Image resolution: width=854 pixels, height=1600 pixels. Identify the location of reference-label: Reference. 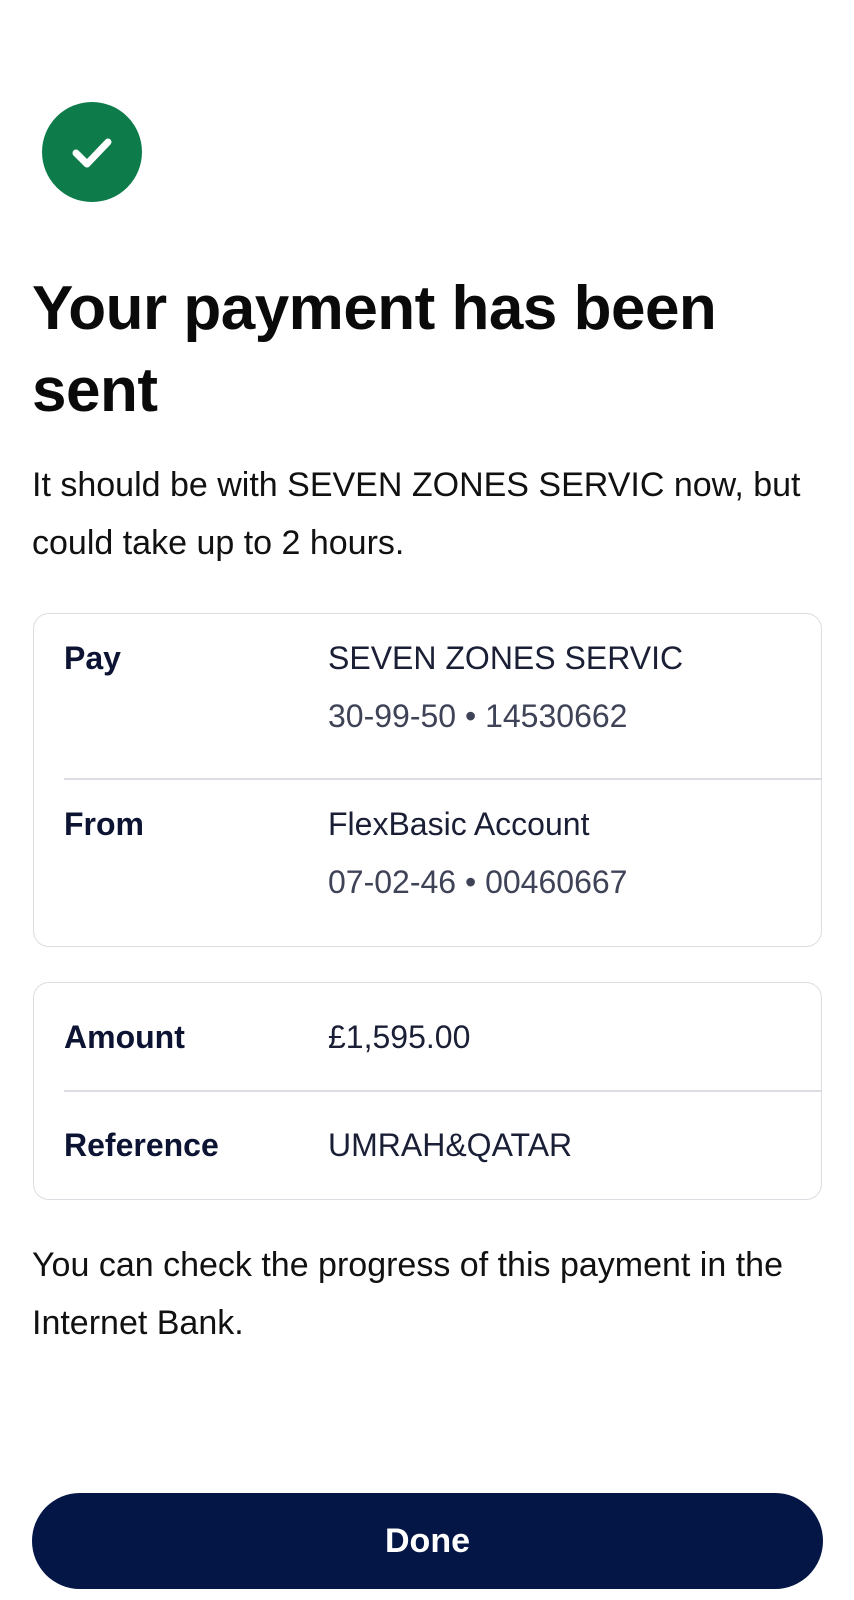
(141, 1145).